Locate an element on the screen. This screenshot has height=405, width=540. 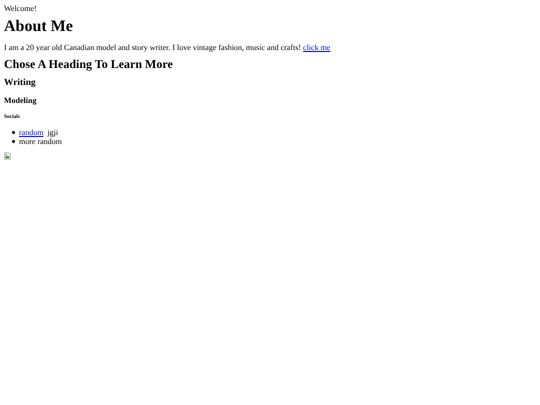
list-text: jgji is located at coordinates (52, 132).